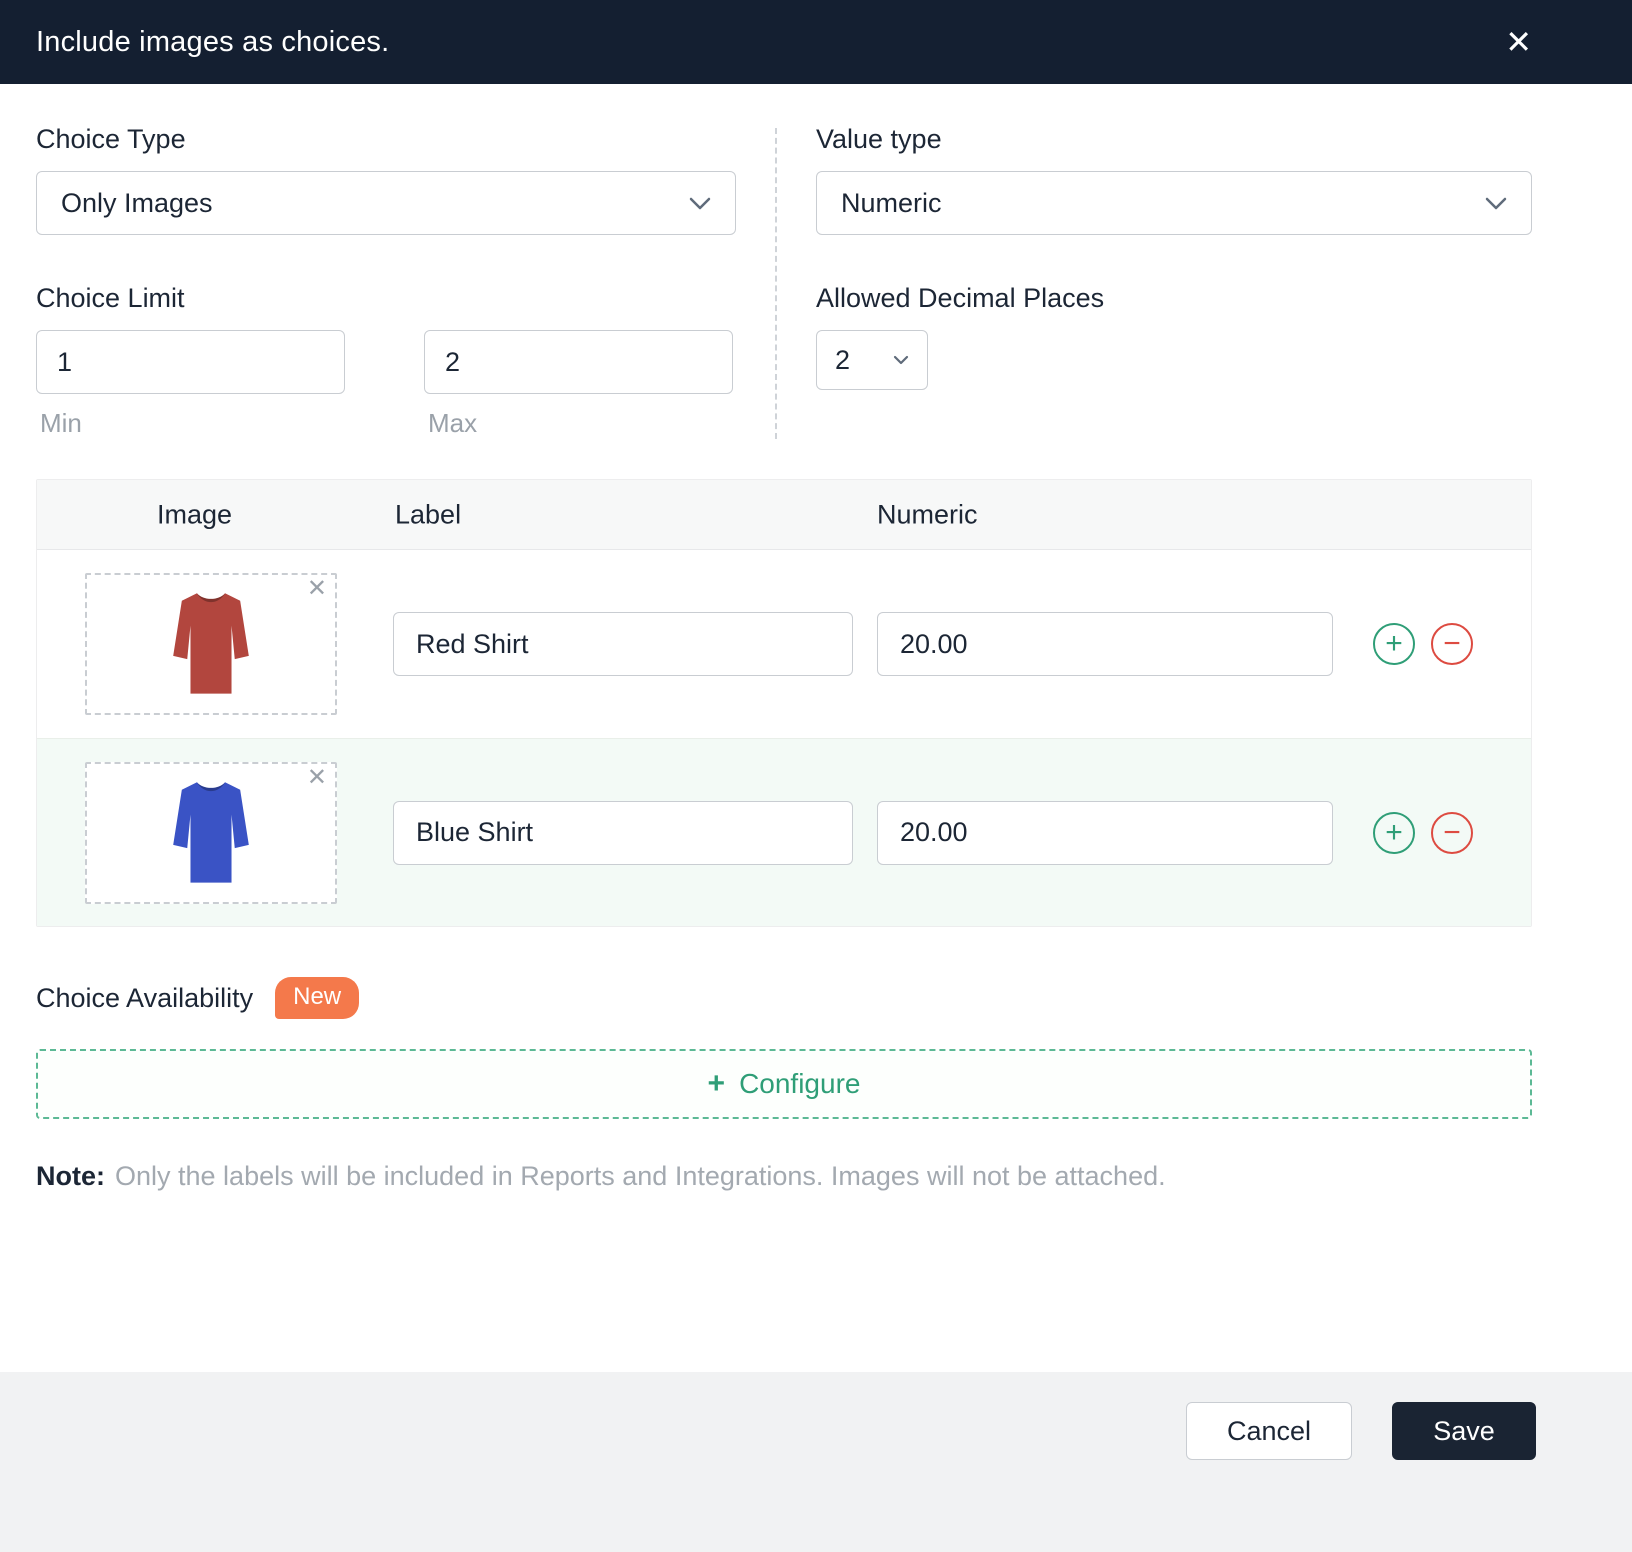 The image size is (1632, 1552). Describe the element at coordinates (960, 298) in the screenshot. I see `decimal-places-label: Allowed Decimal Places` at that location.